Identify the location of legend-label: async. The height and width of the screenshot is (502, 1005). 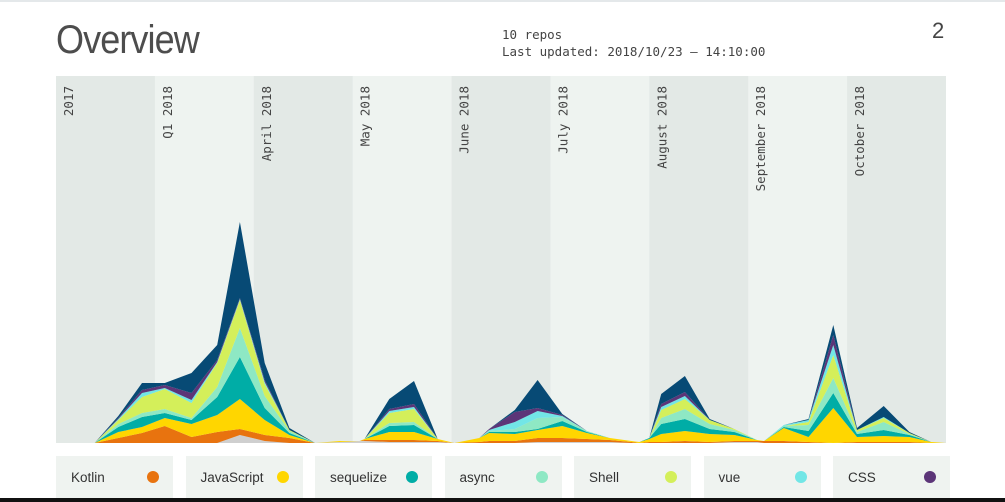
(477, 477).